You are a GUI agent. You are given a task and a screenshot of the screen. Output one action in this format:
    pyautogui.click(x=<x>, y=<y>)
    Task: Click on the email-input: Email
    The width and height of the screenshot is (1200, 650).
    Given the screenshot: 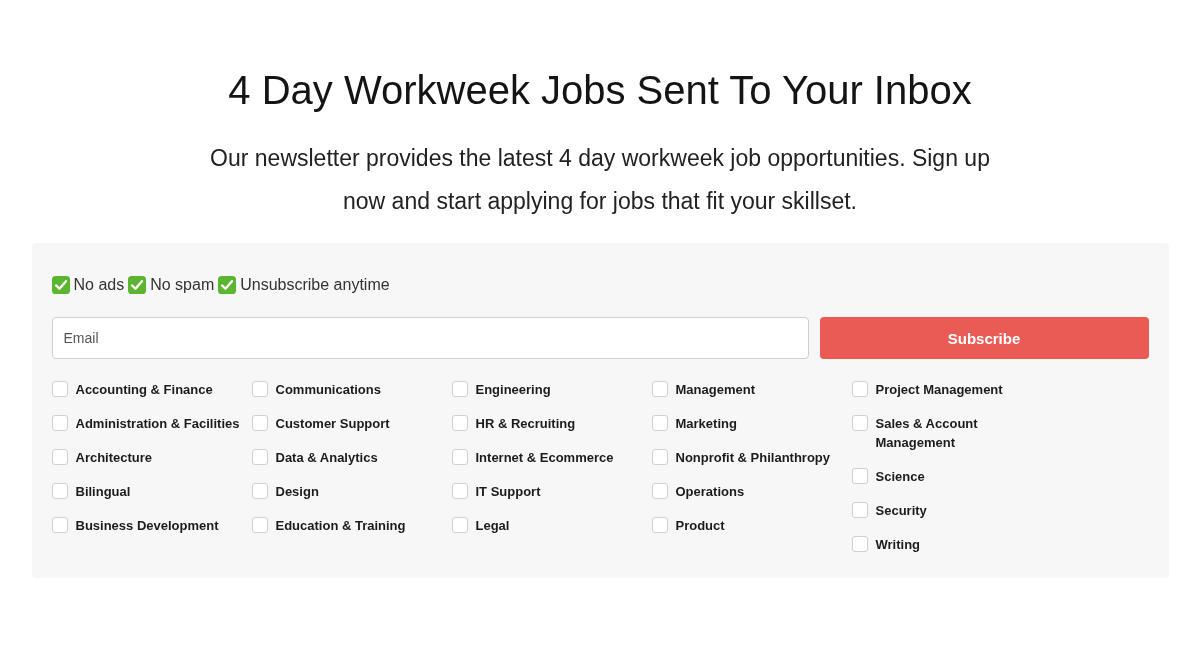 What is the action you would take?
    pyautogui.click(x=430, y=338)
    